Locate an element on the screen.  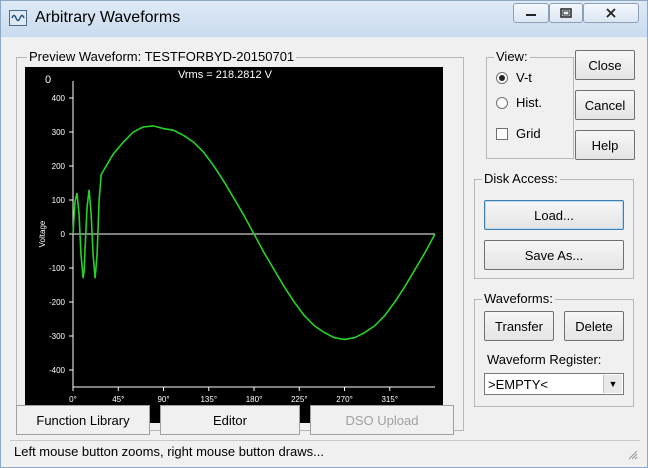
help-button: Help is located at coordinates (605, 145).